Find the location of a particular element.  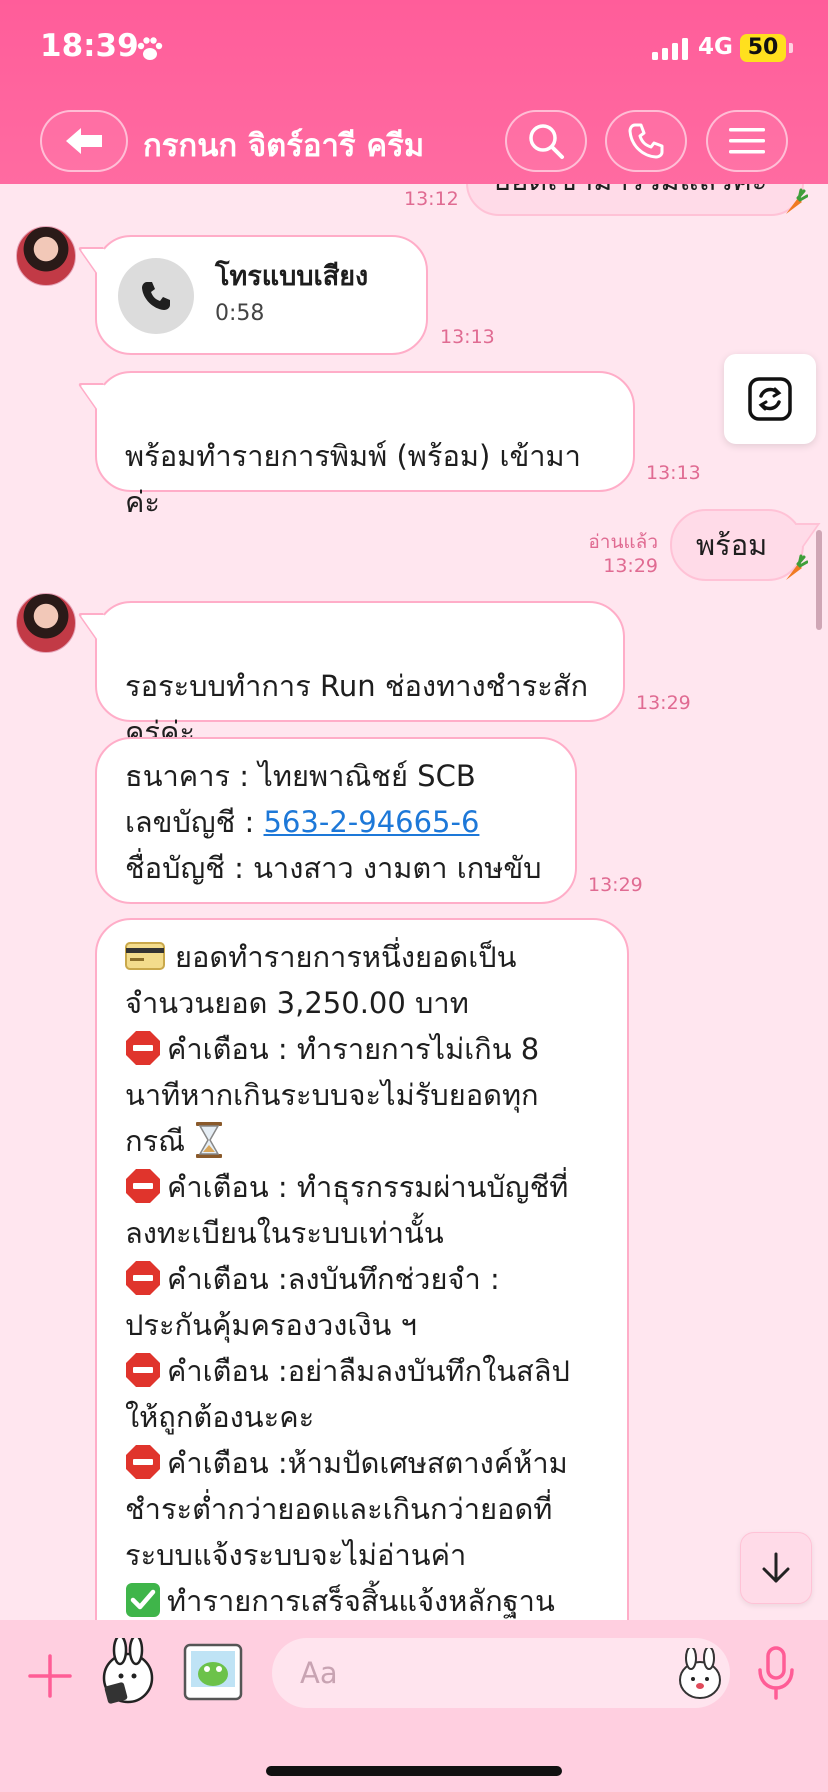

message-text: ยอดเข้ามาร่วมแล้วค่ะ is located at coordinates (630, 190).